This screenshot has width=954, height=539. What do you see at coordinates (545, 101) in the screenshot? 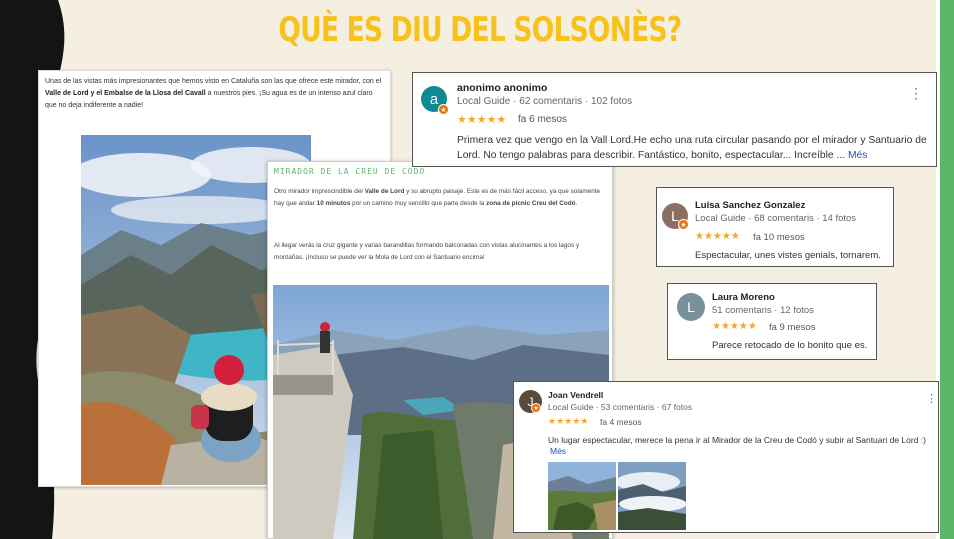
I see `reviewer-meta: Local Guide · 62 comentaris · 102 fotos` at bounding box center [545, 101].